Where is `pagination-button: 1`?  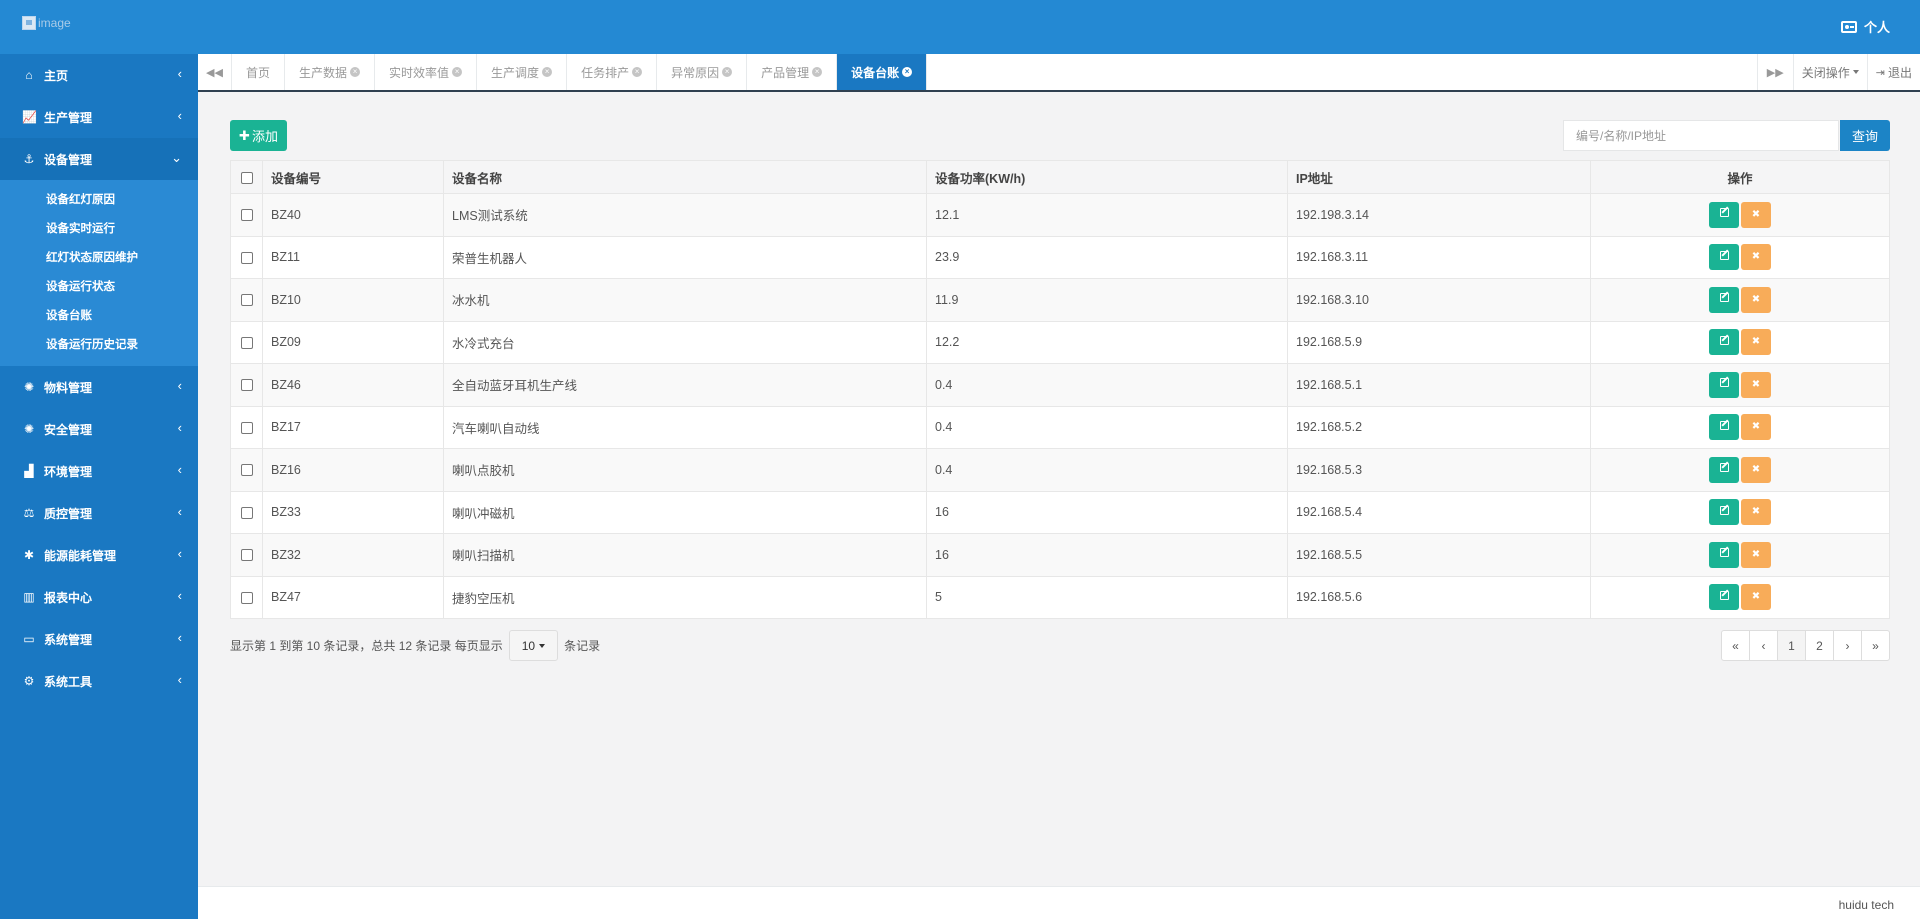 pagination-button: 1 is located at coordinates (1791, 645).